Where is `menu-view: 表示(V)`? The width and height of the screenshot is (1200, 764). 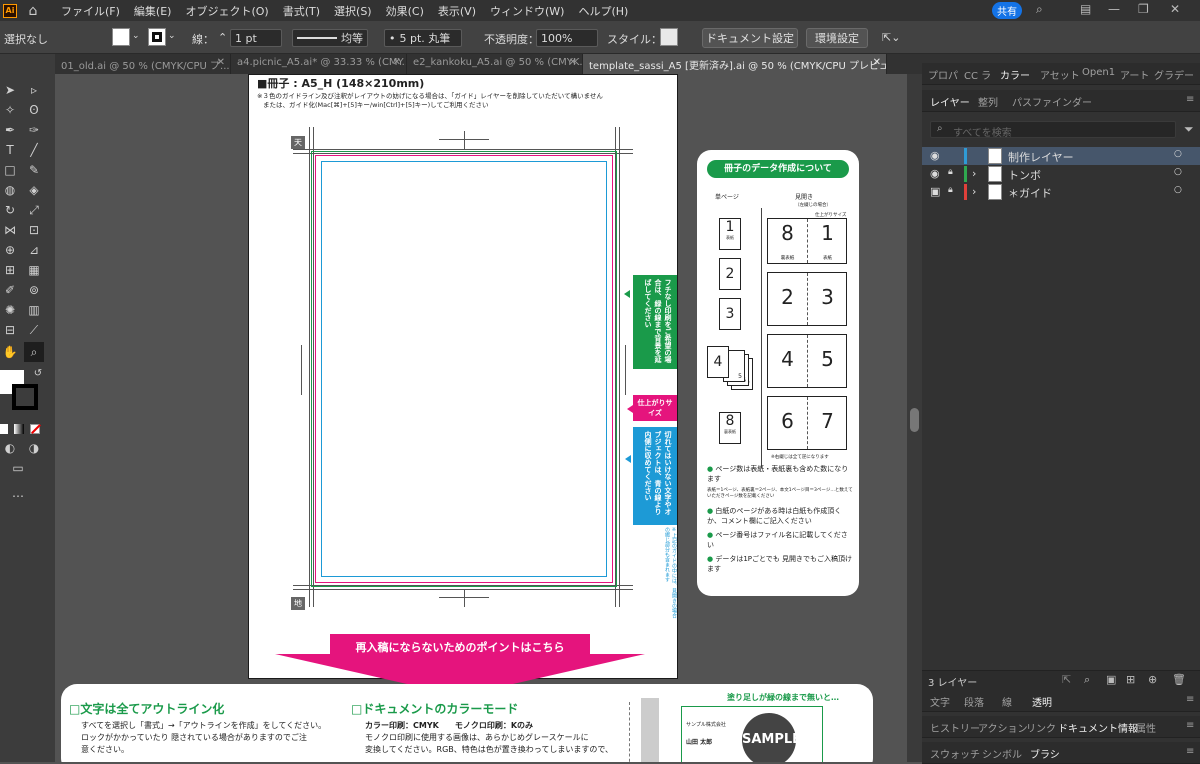 menu-view: 表示(V) is located at coordinates (457, 11).